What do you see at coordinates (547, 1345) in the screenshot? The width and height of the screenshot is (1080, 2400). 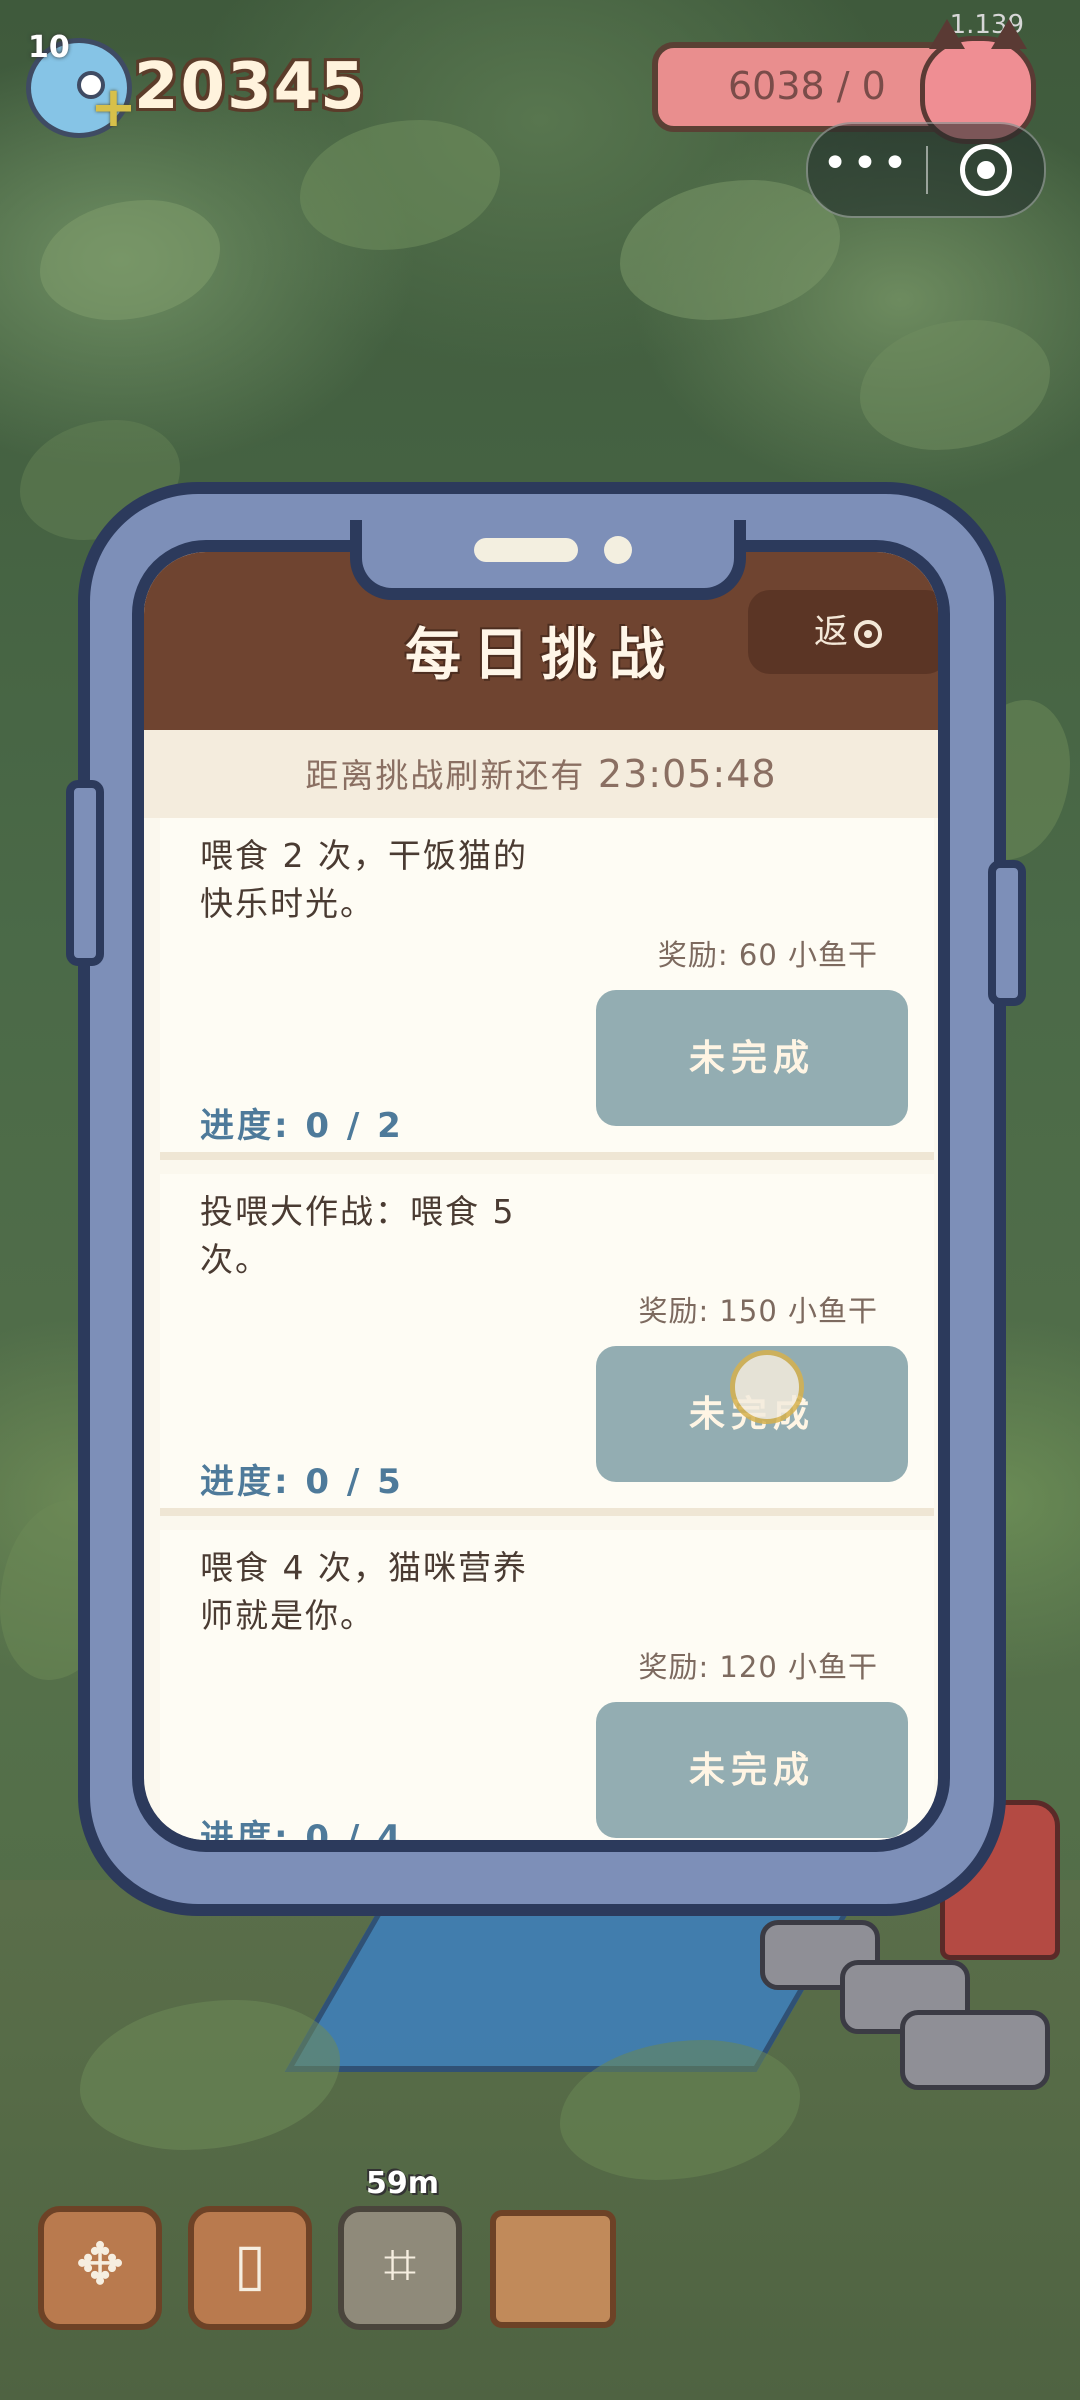 I see `task-card: 投喂大作战：喂食 5 次。 奖励: 150 小鱼干 未完成 进度: 0 / 5` at bounding box center [547, 1345].